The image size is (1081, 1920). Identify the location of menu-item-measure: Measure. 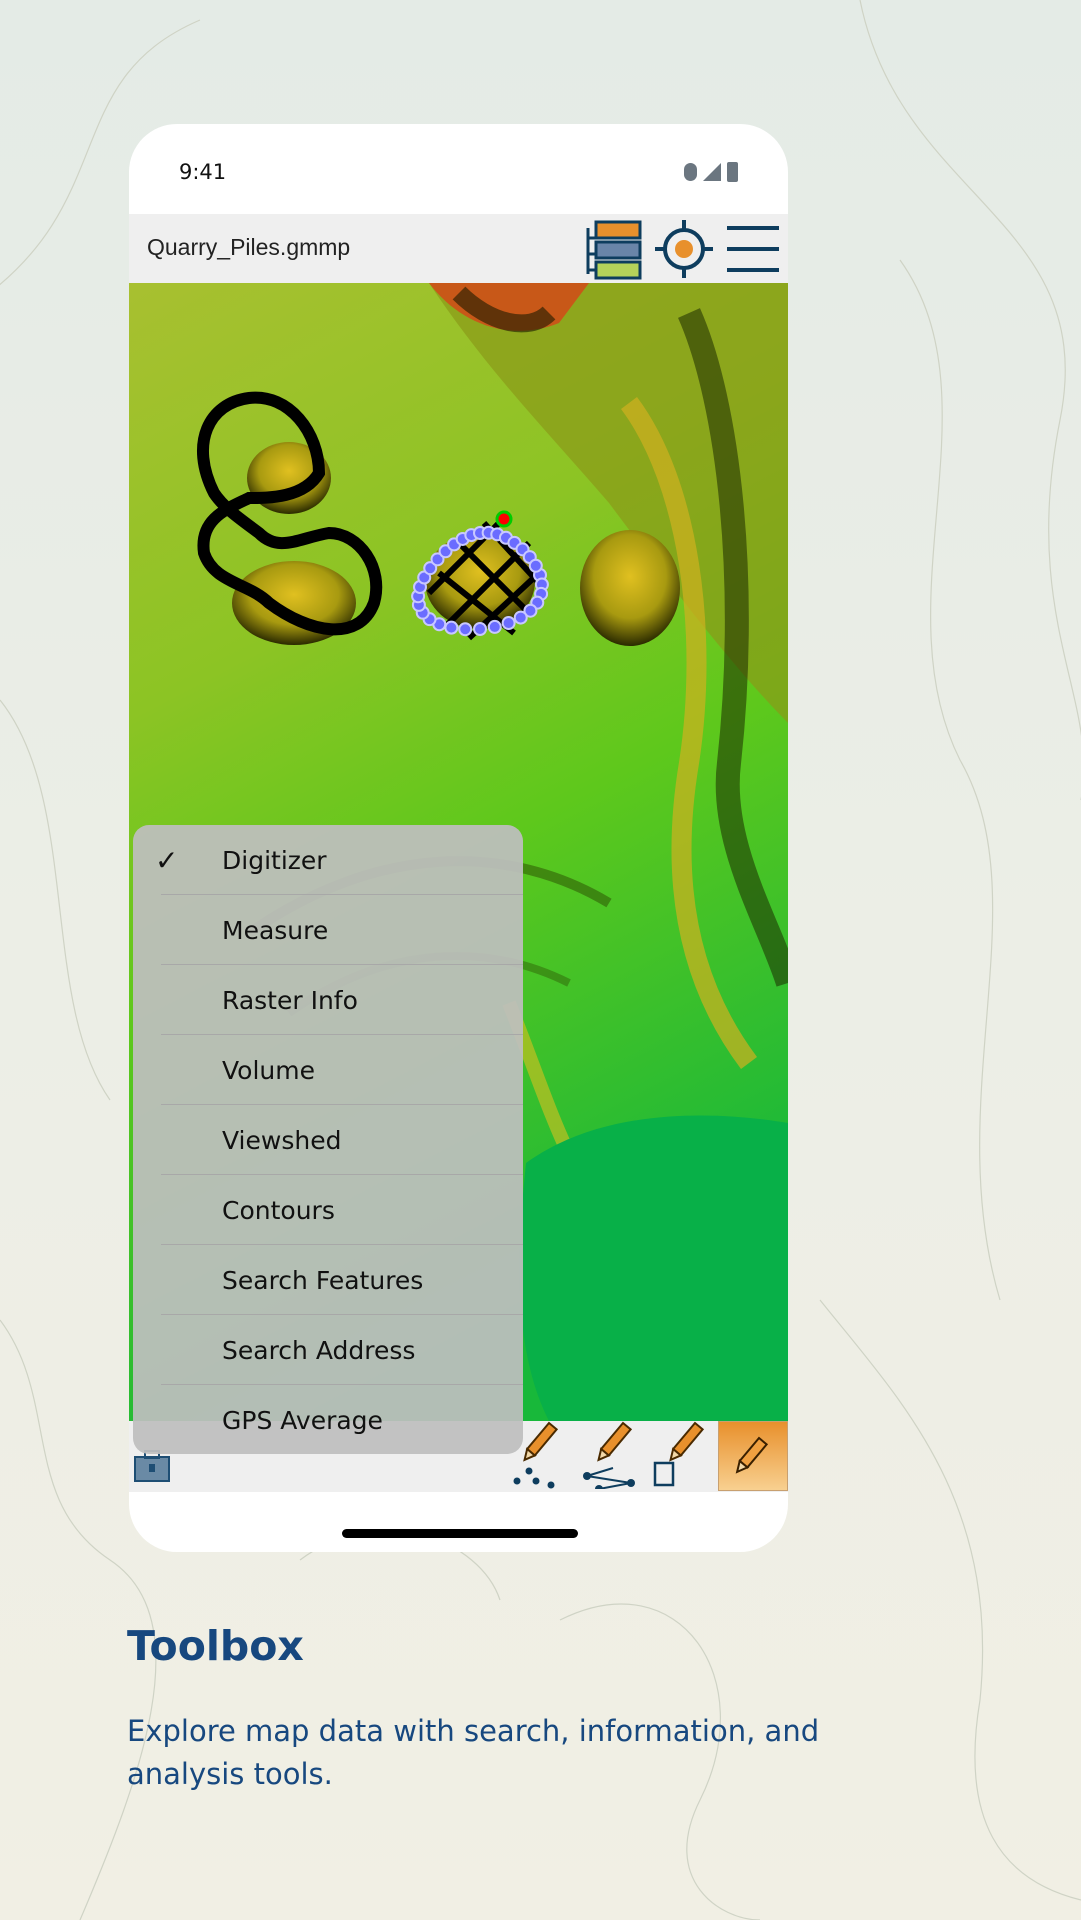
(328, 930).